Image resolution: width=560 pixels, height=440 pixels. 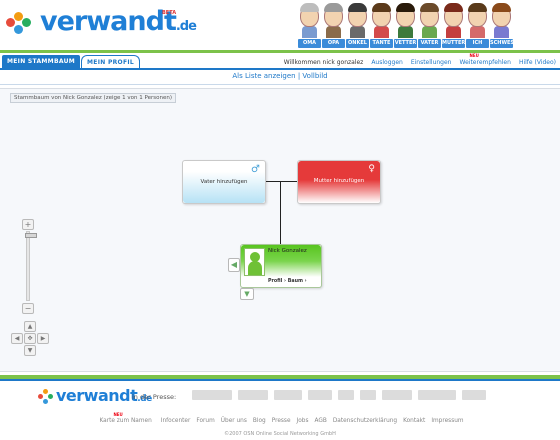 I want to click on footer-link: Jobs, so click(x=303, y=421).